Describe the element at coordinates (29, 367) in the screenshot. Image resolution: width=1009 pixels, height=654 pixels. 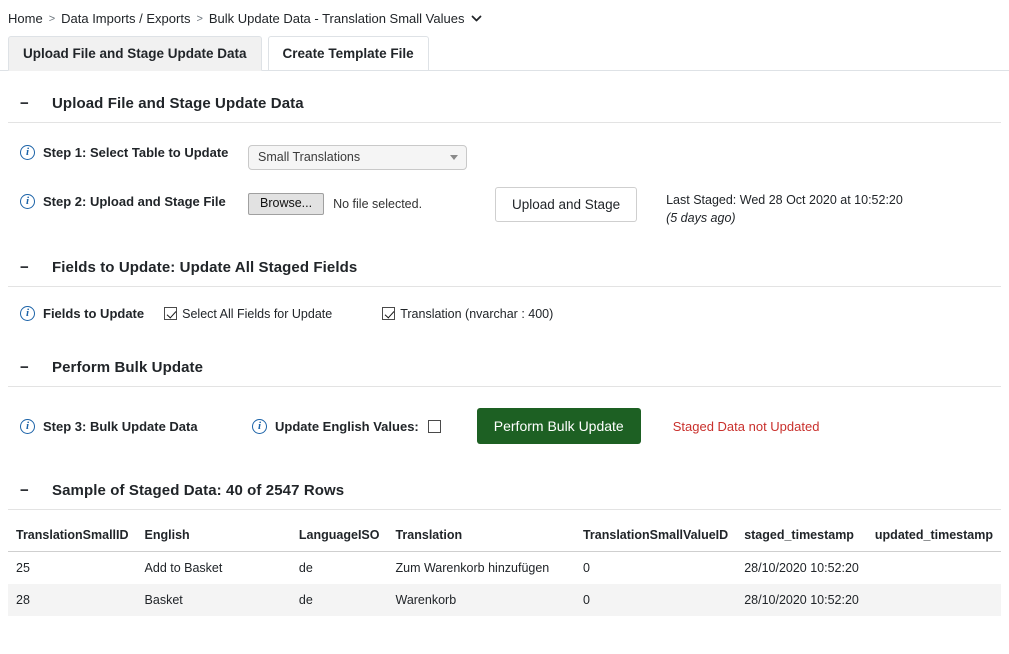
I see `collapse-toggle-perform-bulk-update: −` at that location.